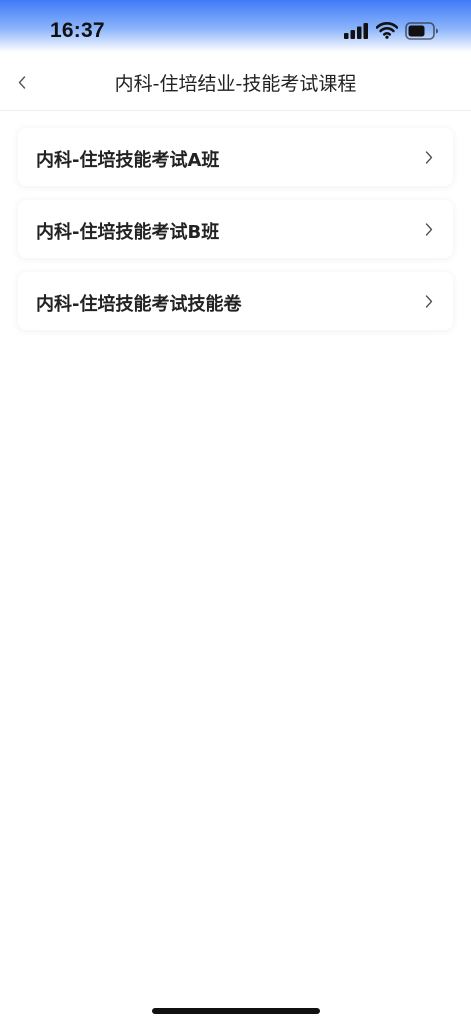 This screenshot has height=1024, width=471. Describe the element at coordinates (235, 157) in the screenshot. I see `course-item-a-class: 内科-住培技能考试A班` at that location.